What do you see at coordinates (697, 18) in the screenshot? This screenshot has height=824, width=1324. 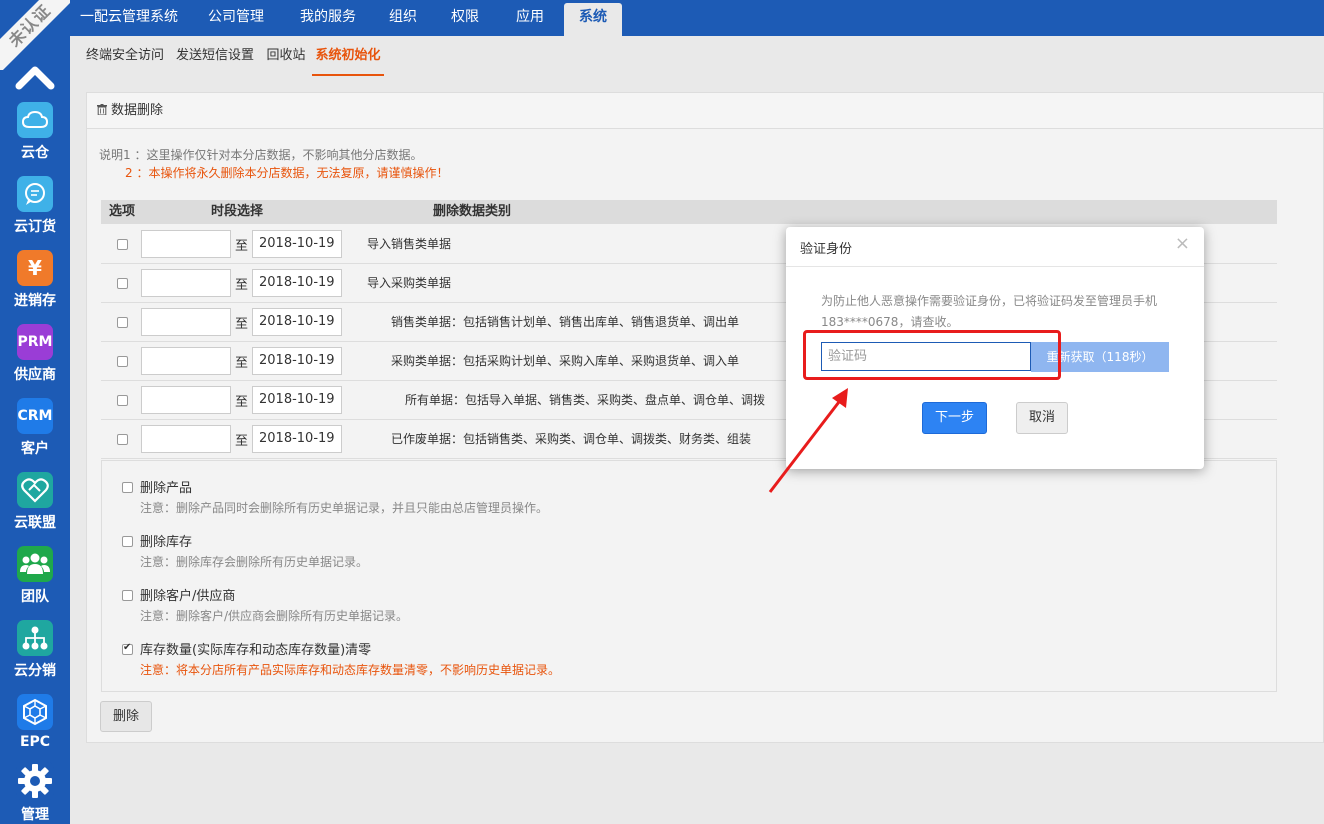 I see `top-nav: 一配云管理系统 公司管理 我的服务 组织 权限 应用 系统` at bounding box center [697, 18].